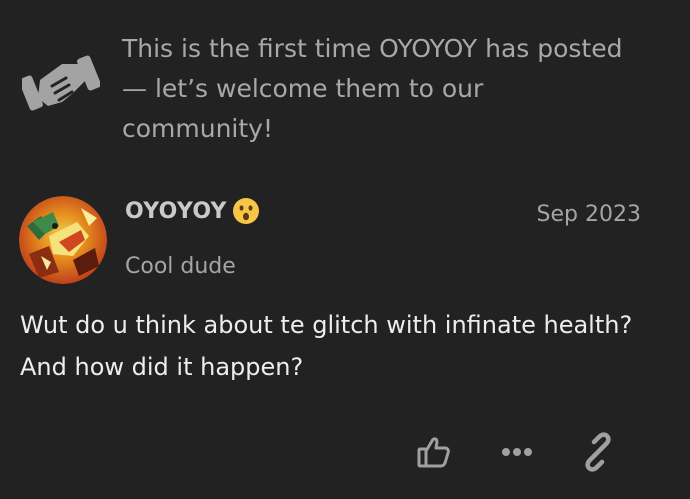 The height and width of the screenshot is (499, 690). What do you see at coordinates (180, 266) in the screenshot?
I see `user-title: Cool dude` at bounding box center [180, 266].